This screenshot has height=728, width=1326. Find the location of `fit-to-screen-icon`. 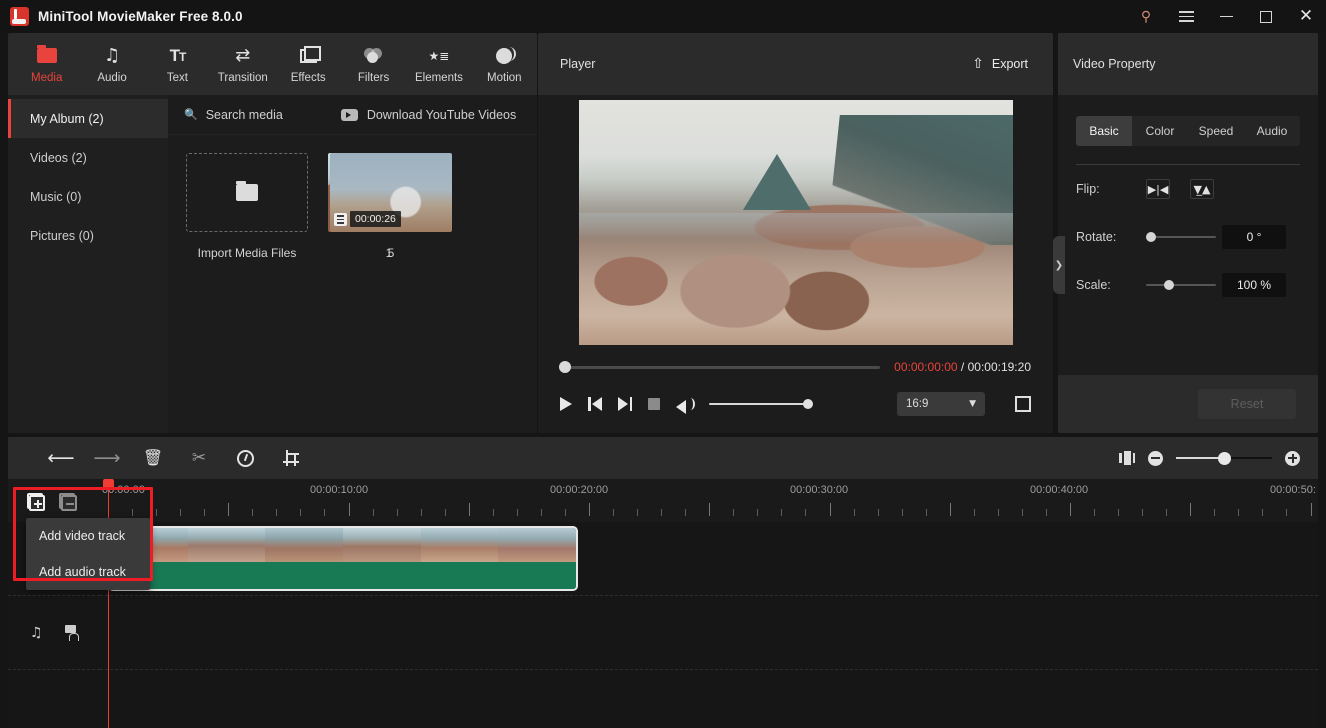

fit-to-screen-icon is located at coordinates (1127, 458).